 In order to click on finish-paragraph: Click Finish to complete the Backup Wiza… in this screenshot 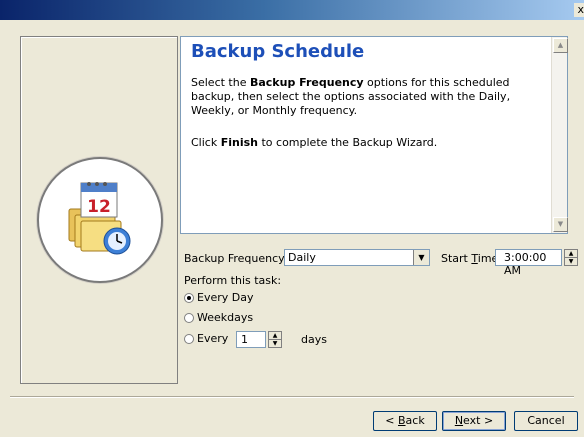, I will do `click(314, 142)`.